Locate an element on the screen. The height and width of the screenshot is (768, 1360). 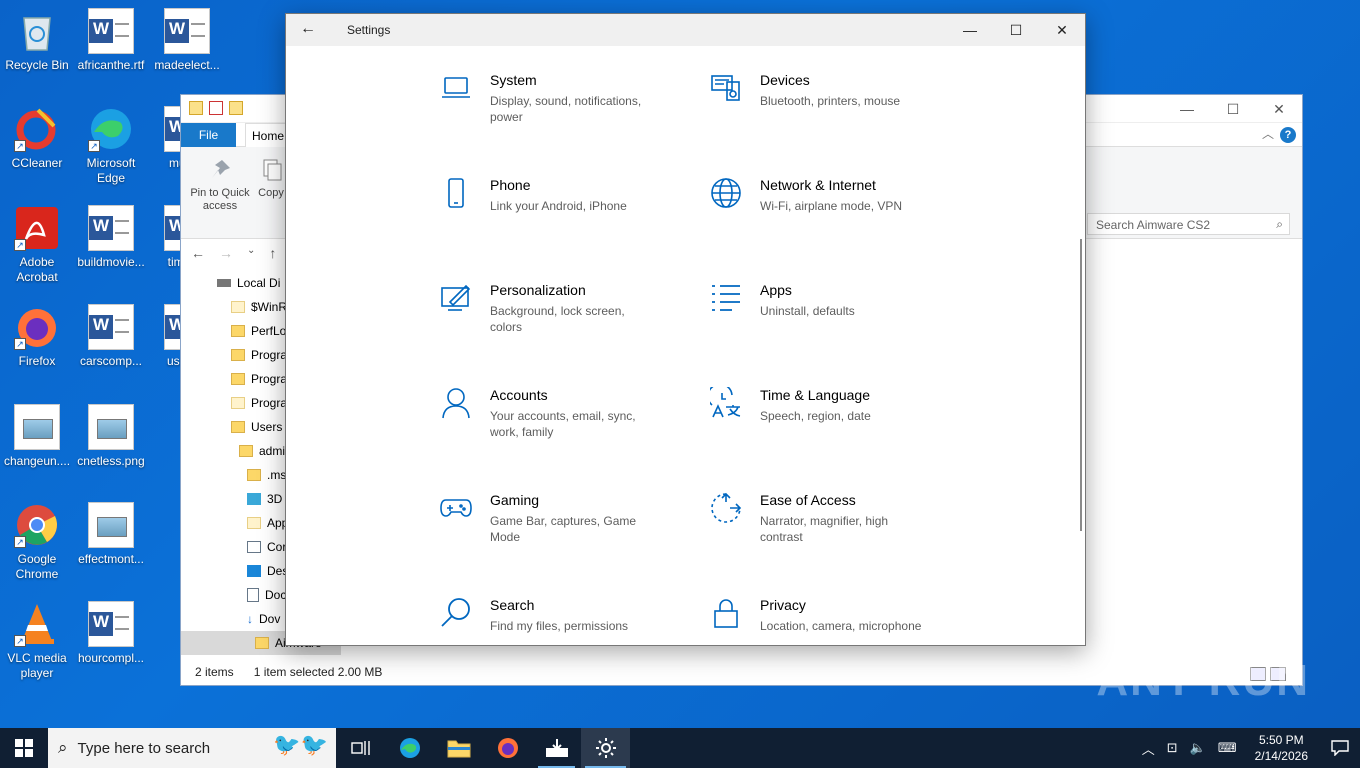
desktop-icon-ccleaner: ↗ CCleaner is located at coordinates (37, 138).